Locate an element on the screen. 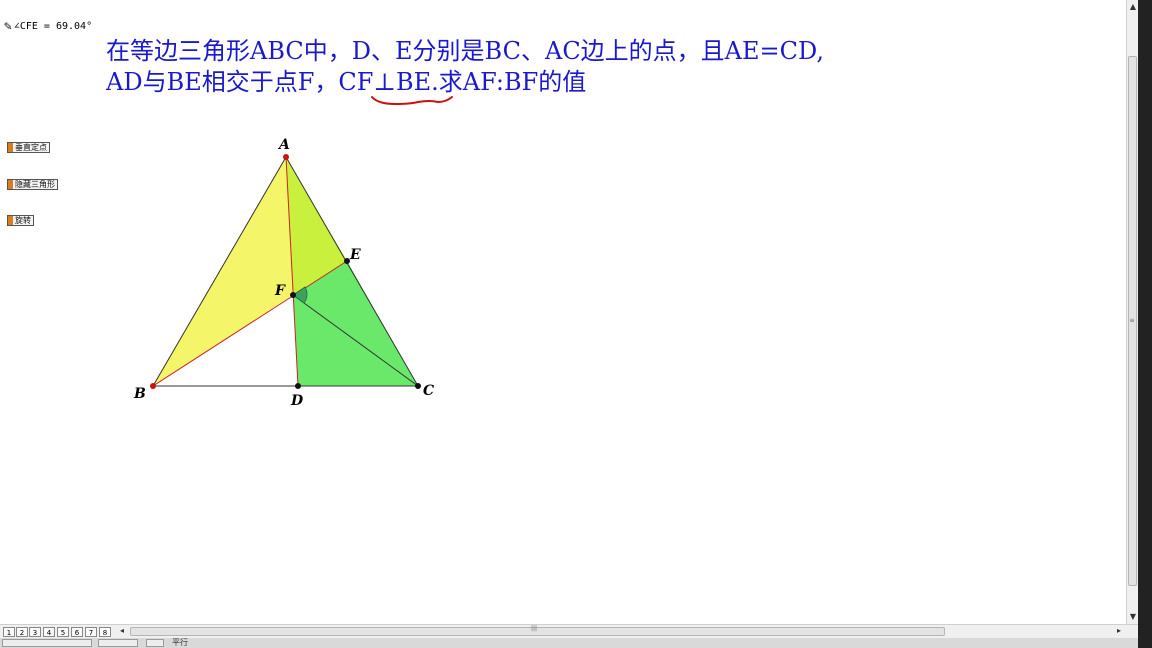 The width and height of the screenshot is (1152, 648). label-f: F is located at coordinates (280, 291).